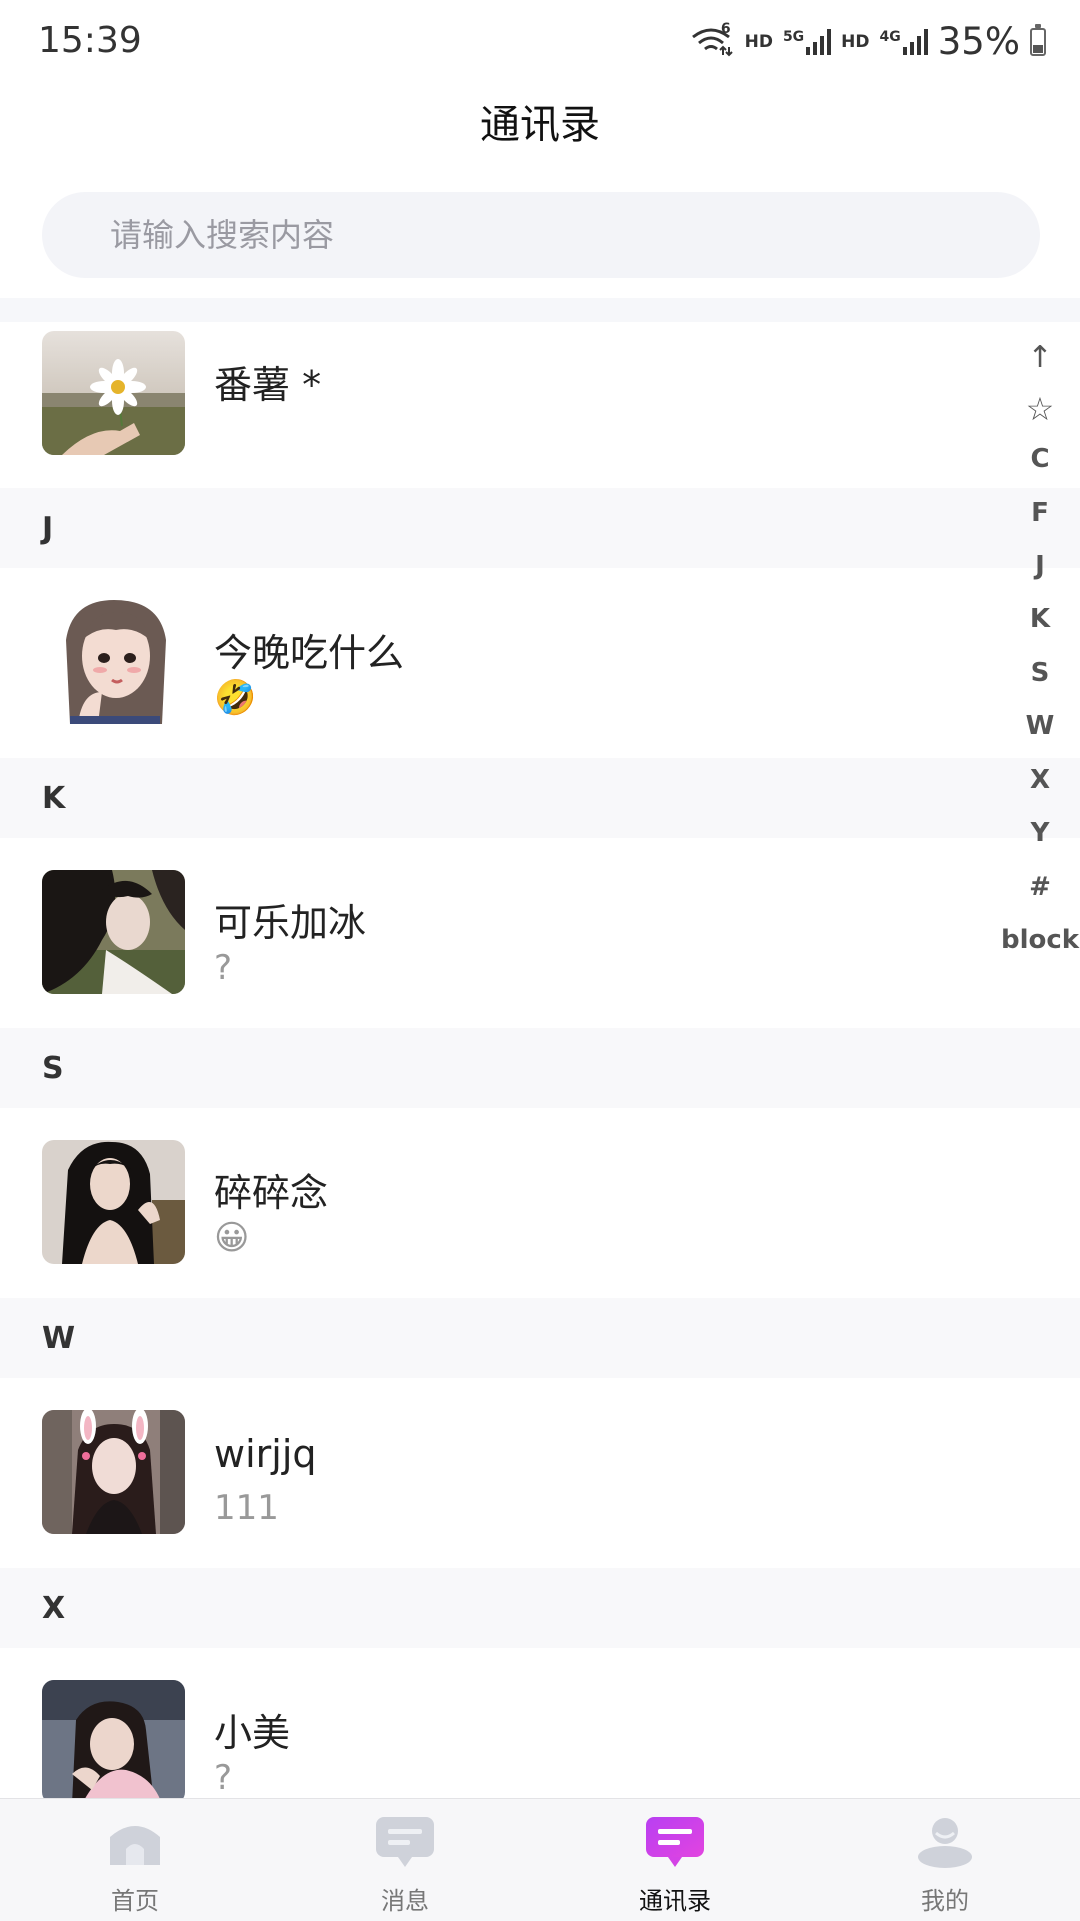 The width and height of the screenshot is (1080, 1921). Describe the element at coordinates (540, 798) in the screenshot. I see `section-header: K` at that location.